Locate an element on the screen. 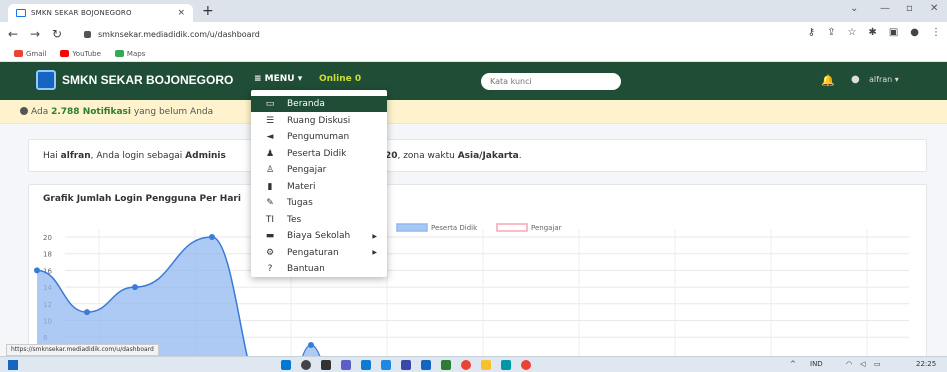 This screenshot has width=947, height=372. tab-title: SMKN SEKAR BOJONEGORO is located at coordinates (81, 13).